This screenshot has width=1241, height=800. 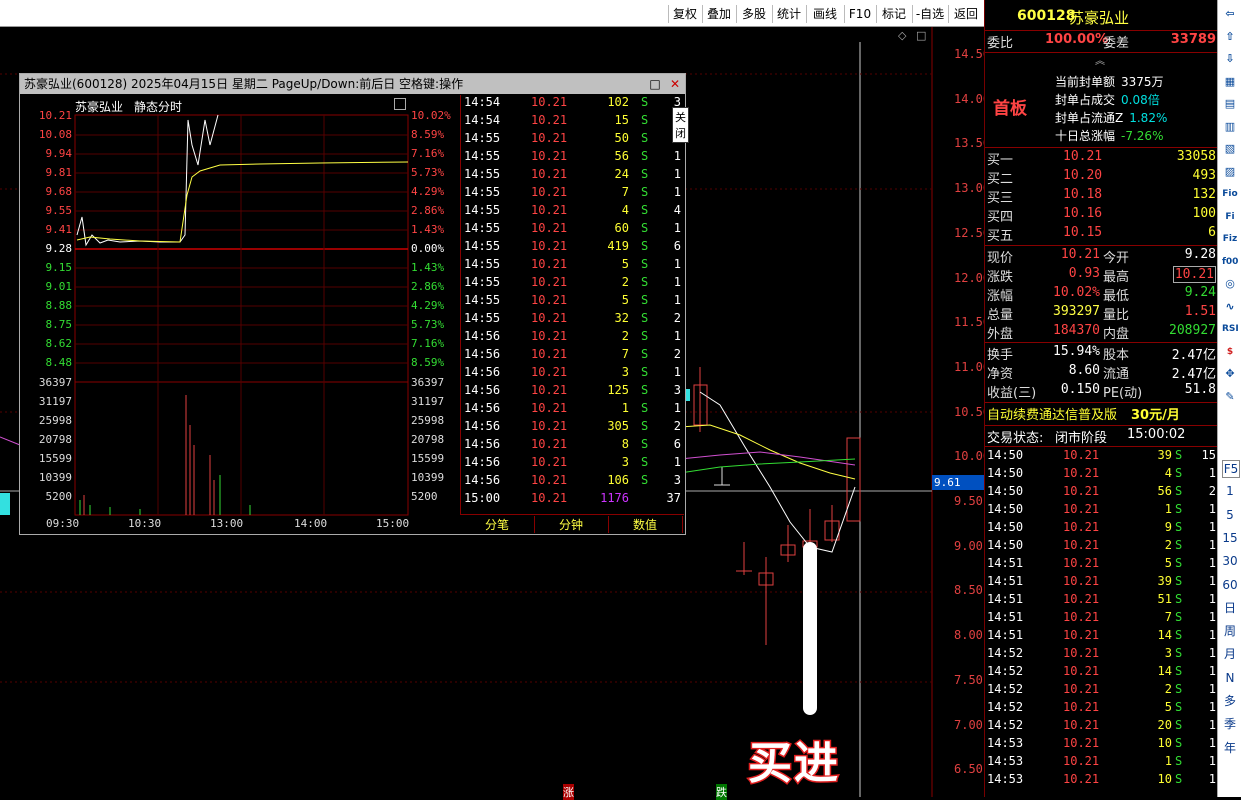 I want to click on toolbar-button-3: 统计, so click(x=788, y=14).